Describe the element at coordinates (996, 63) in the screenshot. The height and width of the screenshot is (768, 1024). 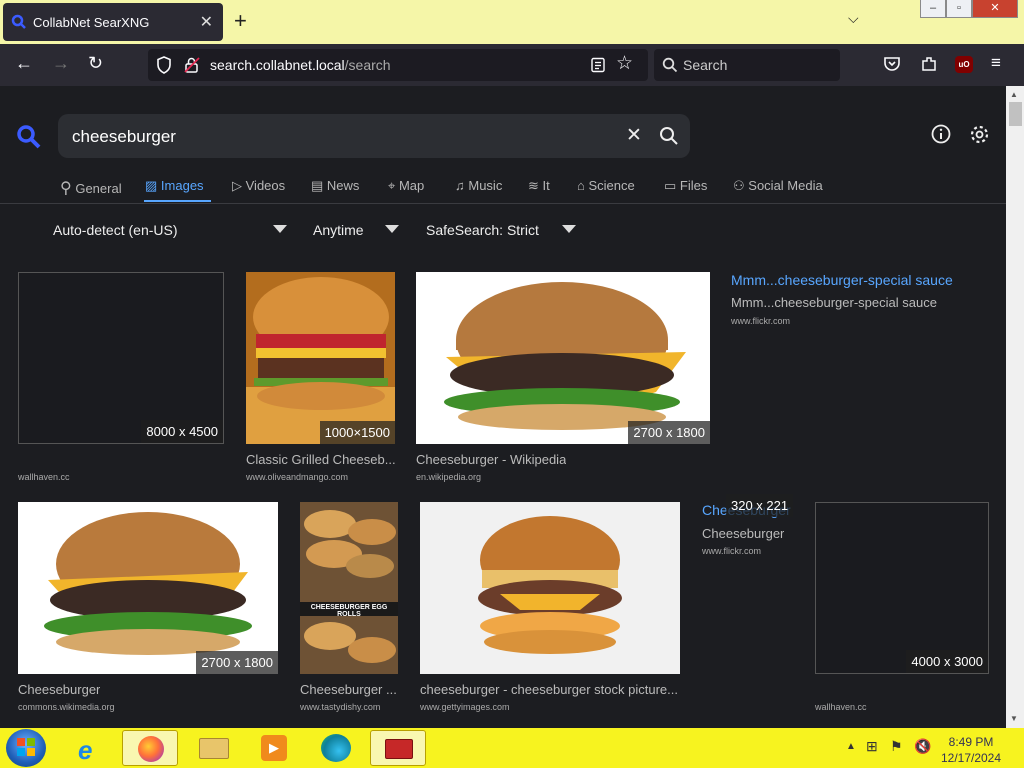
I see `hamburger-menu-icon: ≡` at that location.